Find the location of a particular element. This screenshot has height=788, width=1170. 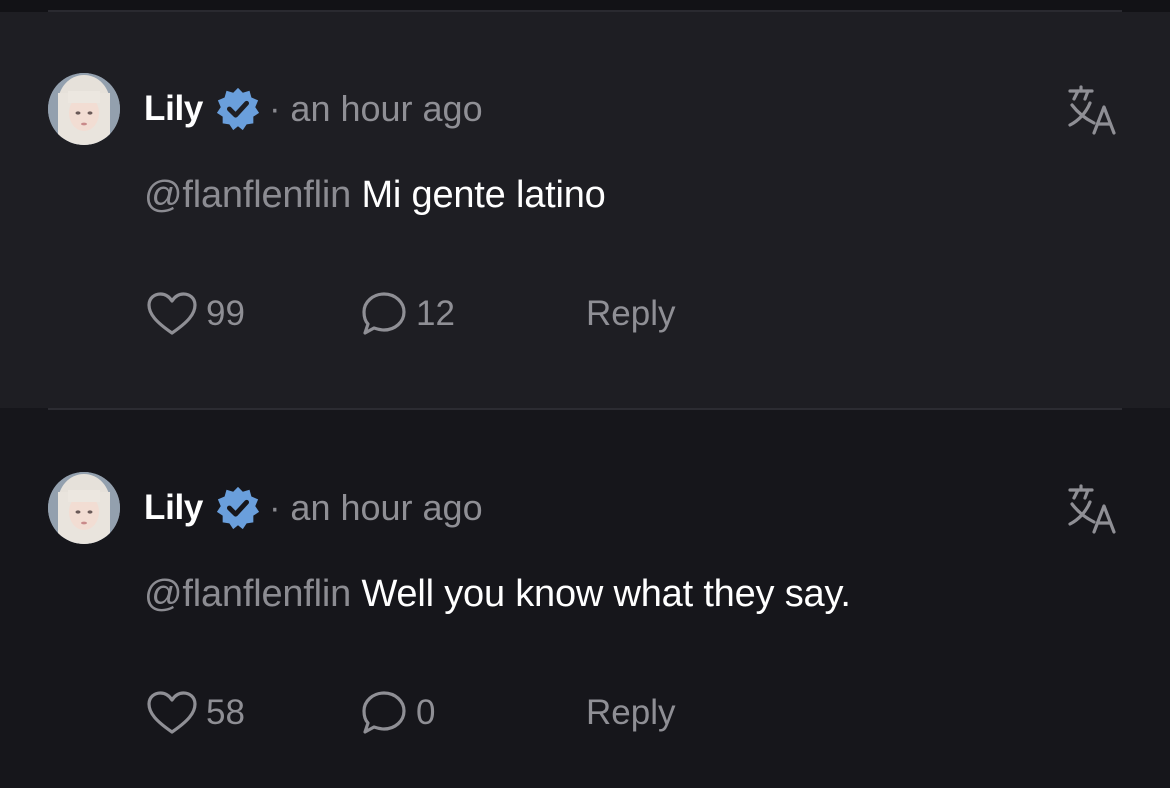

replies-button: 12 is located at coordinates (407, 314).